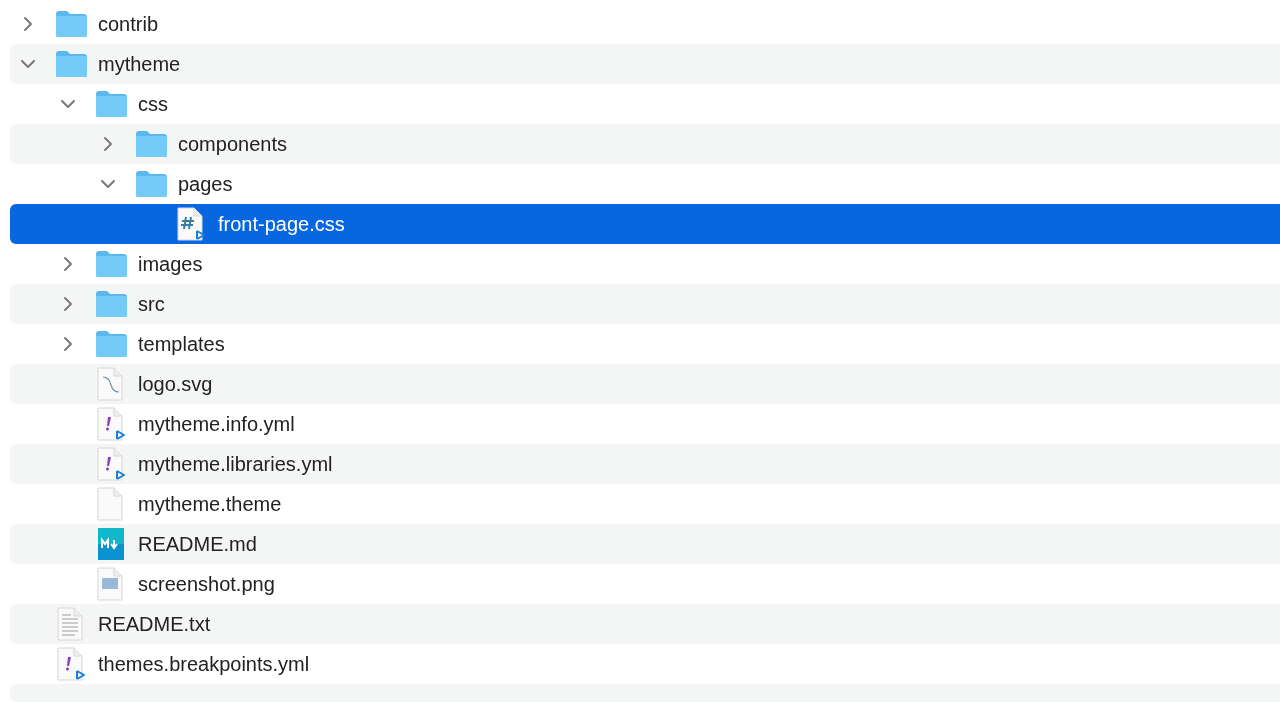  What do you see at coordinates (645, 64) in the screenshot?
I see `file-row: mytheme` at bounding box center [645, 64].